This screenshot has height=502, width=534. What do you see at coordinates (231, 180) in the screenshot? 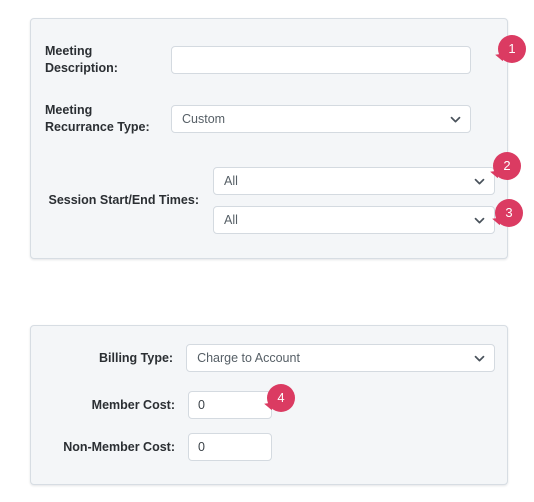
I see `session-start-value: All` at bounding box center [231, 180].